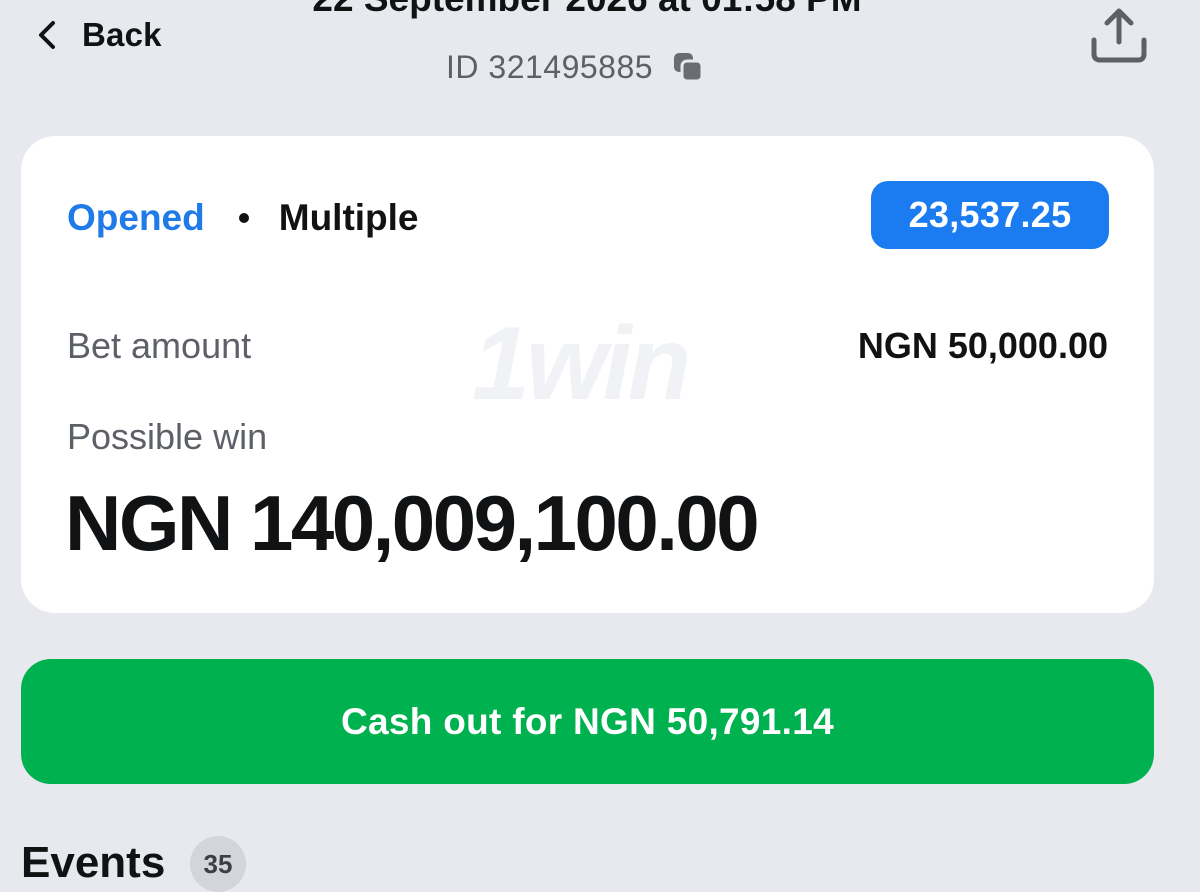 Image resolution: width=1200 pixels, height=892 pixels. I want to click on copy-icon, so click(688, 67).